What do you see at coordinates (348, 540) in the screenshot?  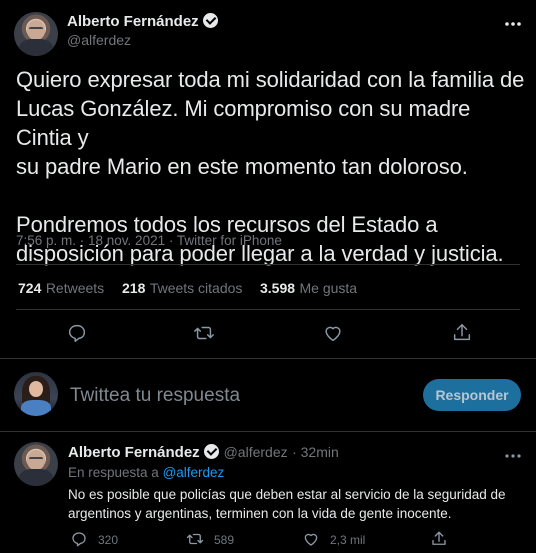 I see `reply-likes-count: 2,3 mil` at bounding box center [348, 540].